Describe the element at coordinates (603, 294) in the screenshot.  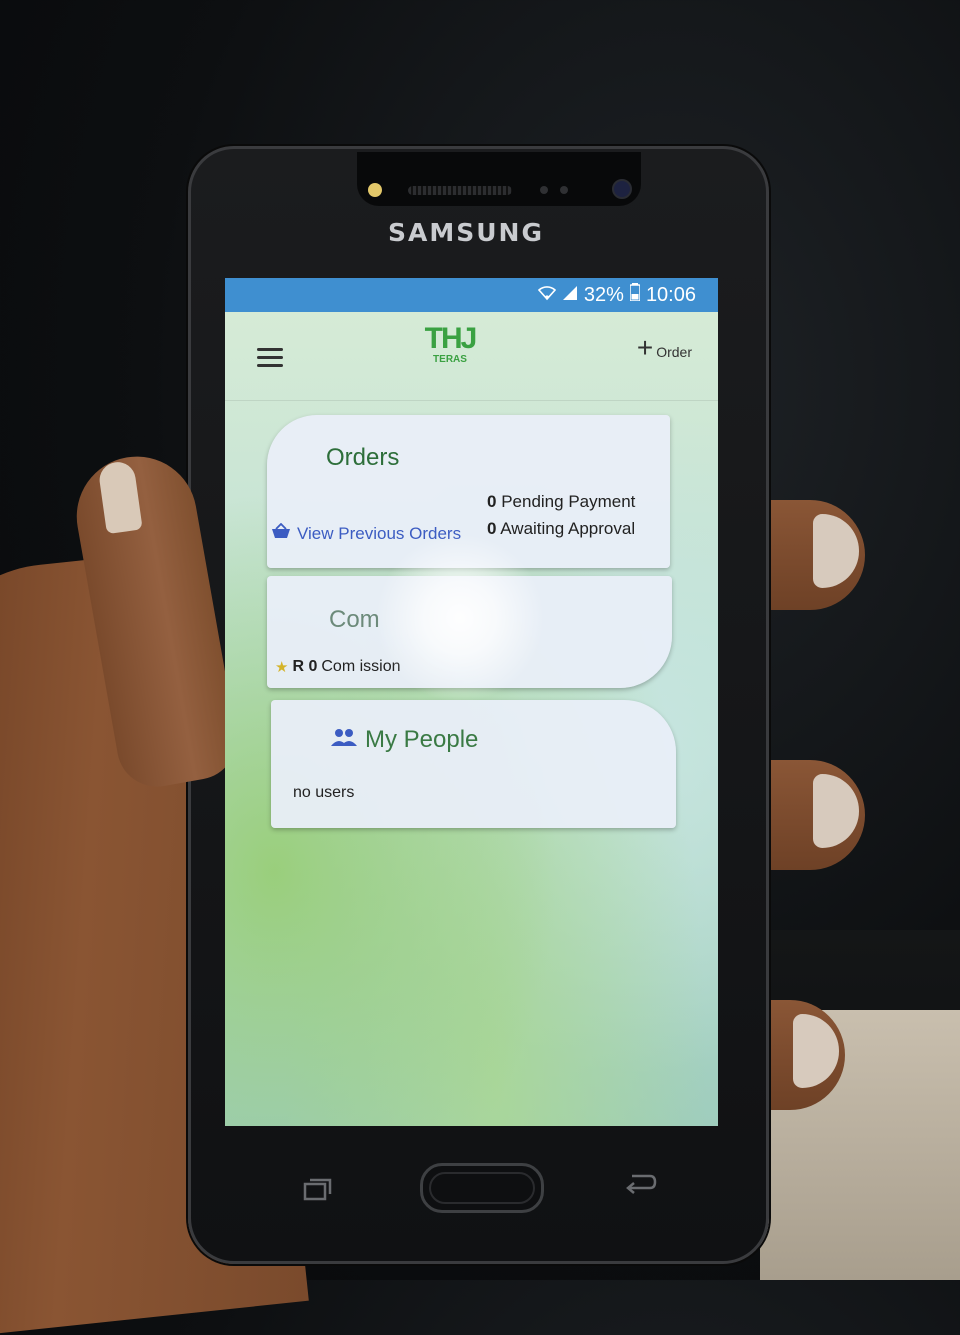
I see `battery-percent: 32%` at that location.